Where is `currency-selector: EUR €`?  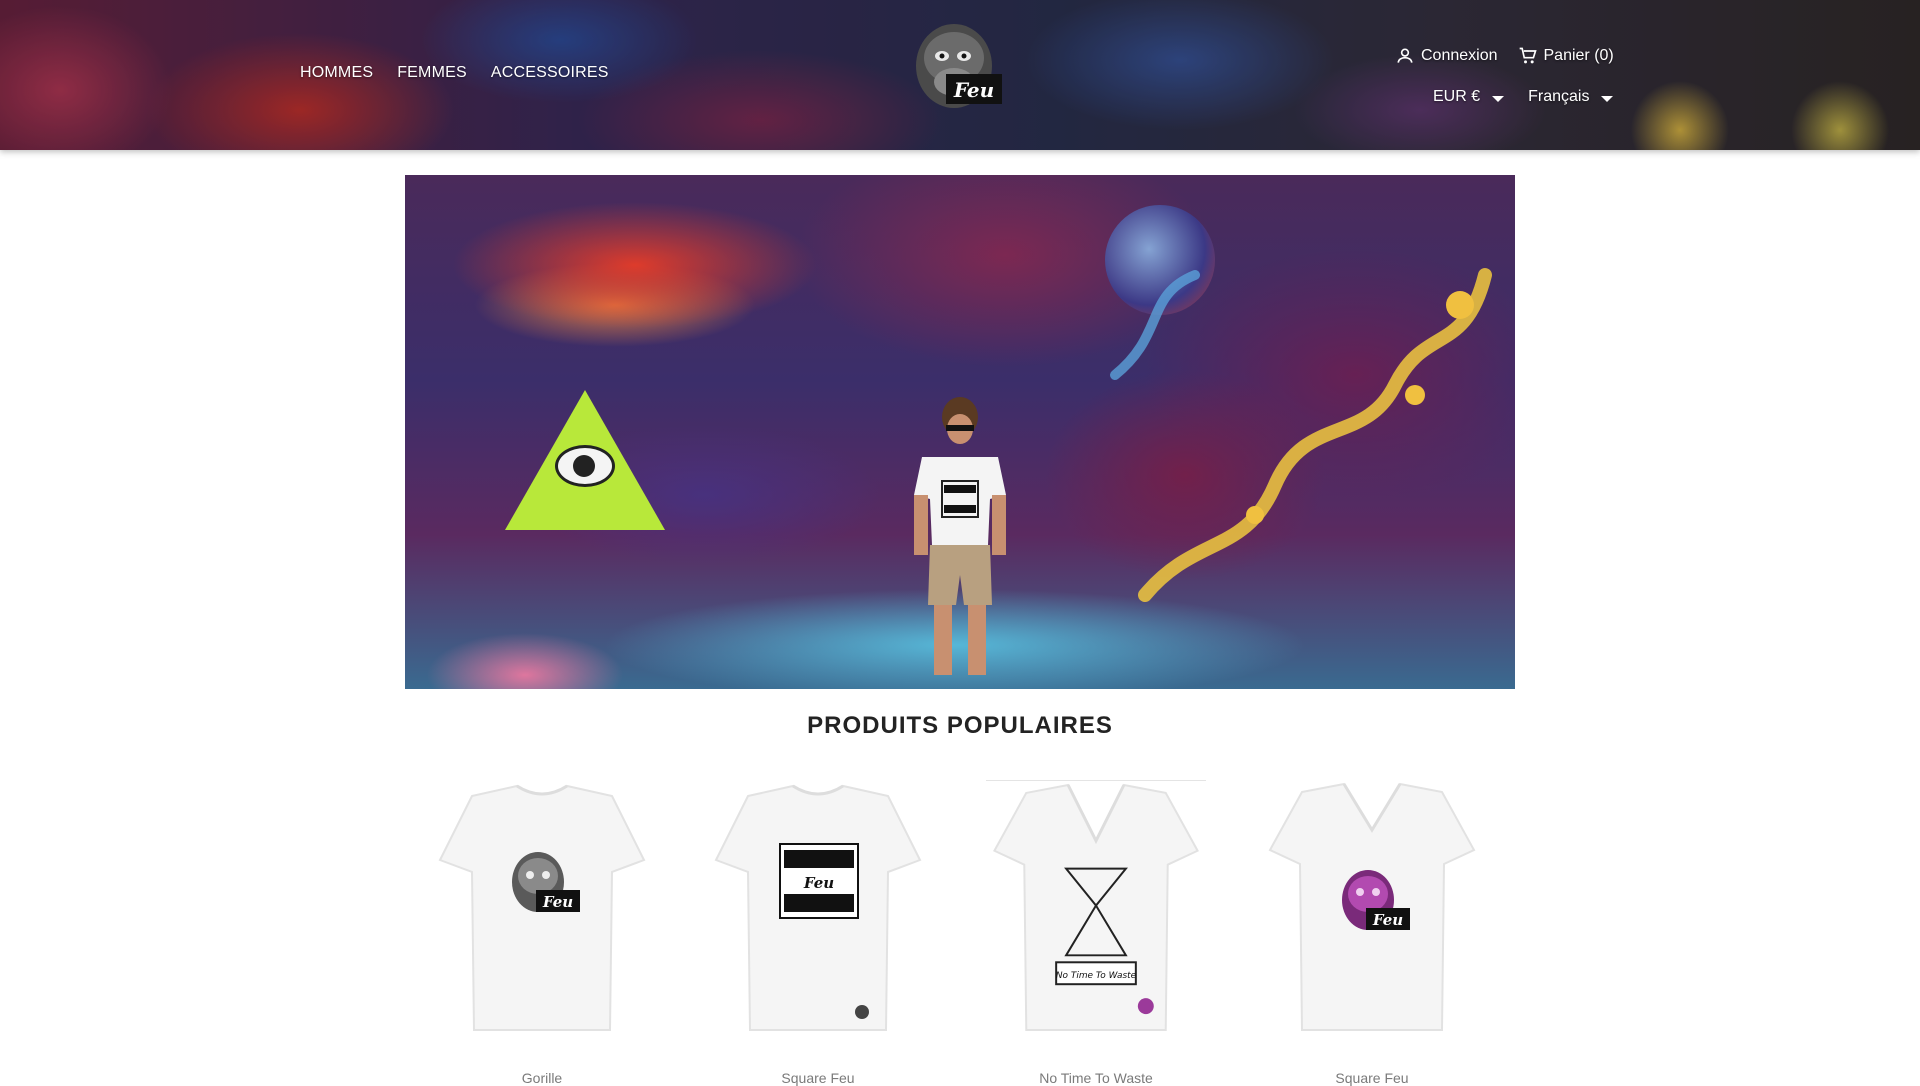
currency-selector: EUR € is located at coordinates (1469, 97).